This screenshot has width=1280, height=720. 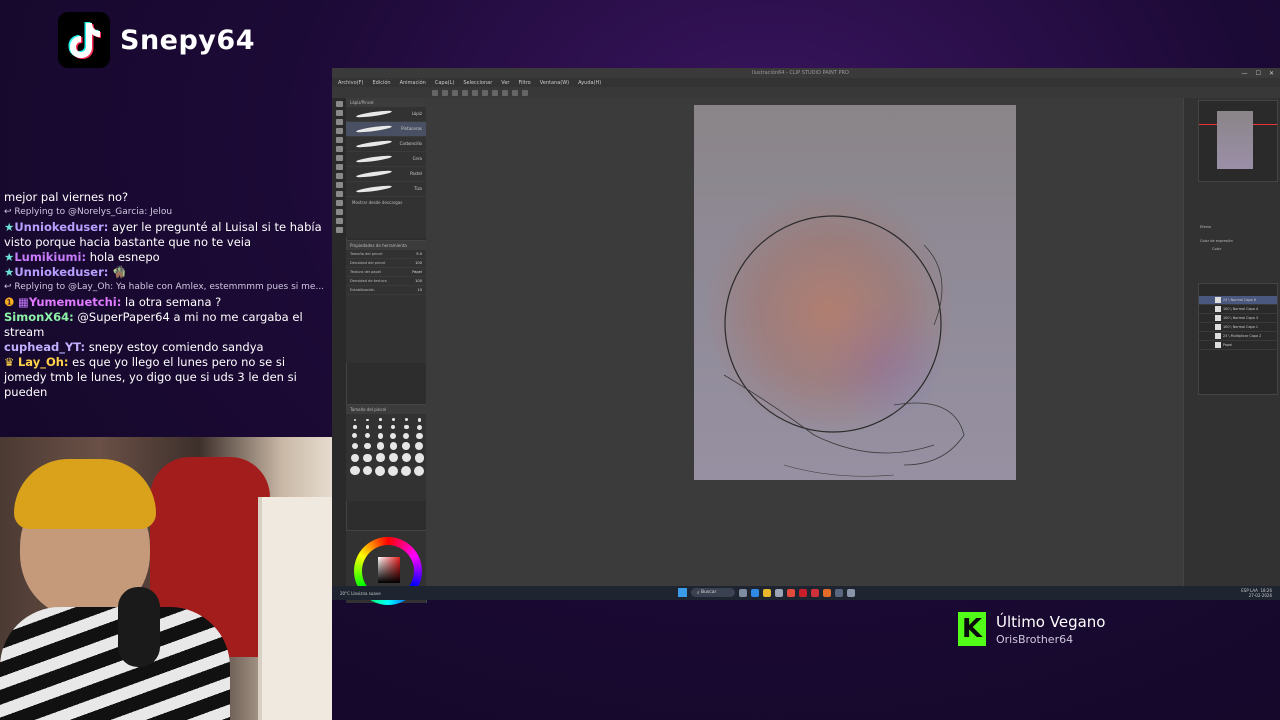 I want to click on zoom-tool-icon, so click(x=339, y=104).